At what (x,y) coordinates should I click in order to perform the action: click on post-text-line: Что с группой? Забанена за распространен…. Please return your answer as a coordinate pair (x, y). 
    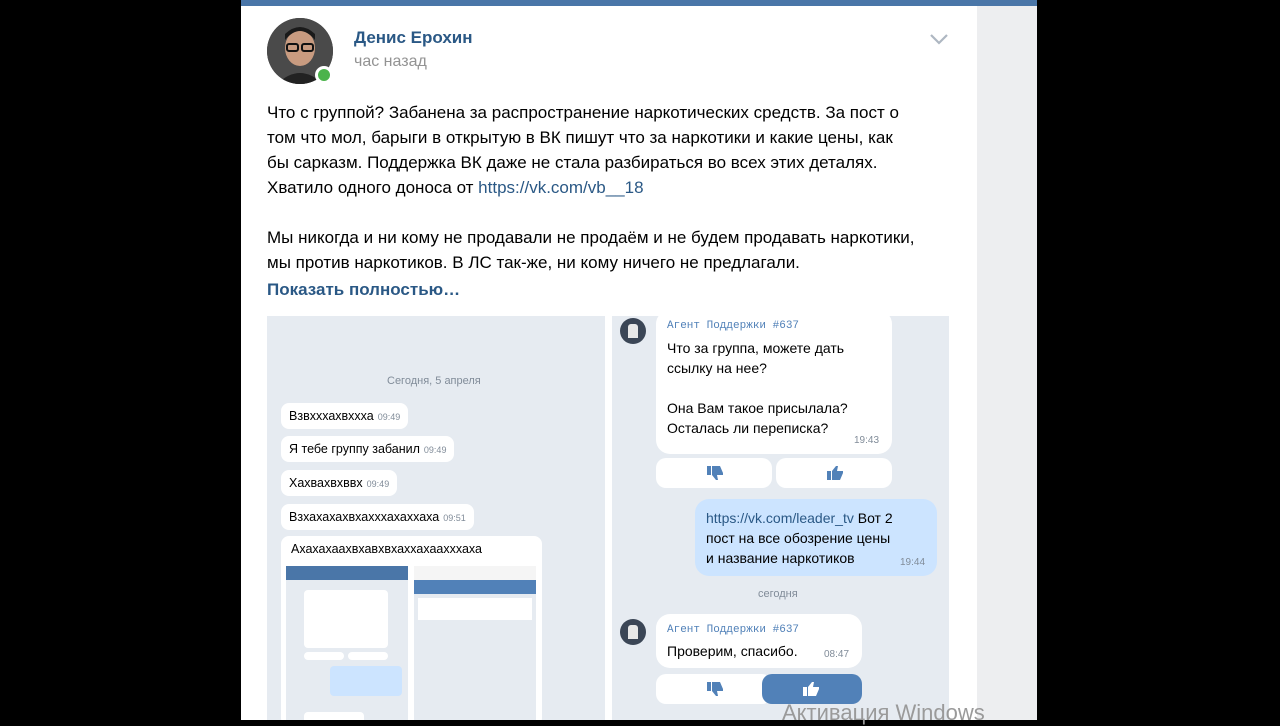
    Looking at the image, I should click on (583, 112).